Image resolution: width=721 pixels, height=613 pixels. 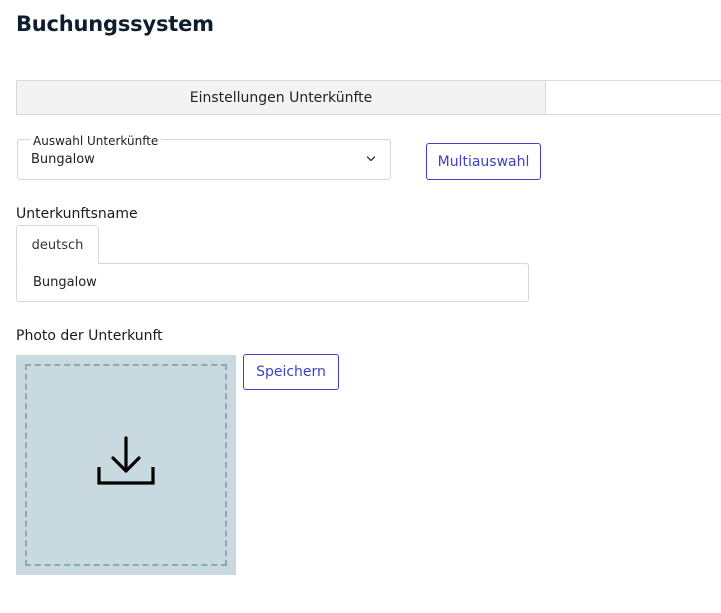 I want to click on tab-bar: Einstellungen Unterkünfte, so click(x=368, y=97).